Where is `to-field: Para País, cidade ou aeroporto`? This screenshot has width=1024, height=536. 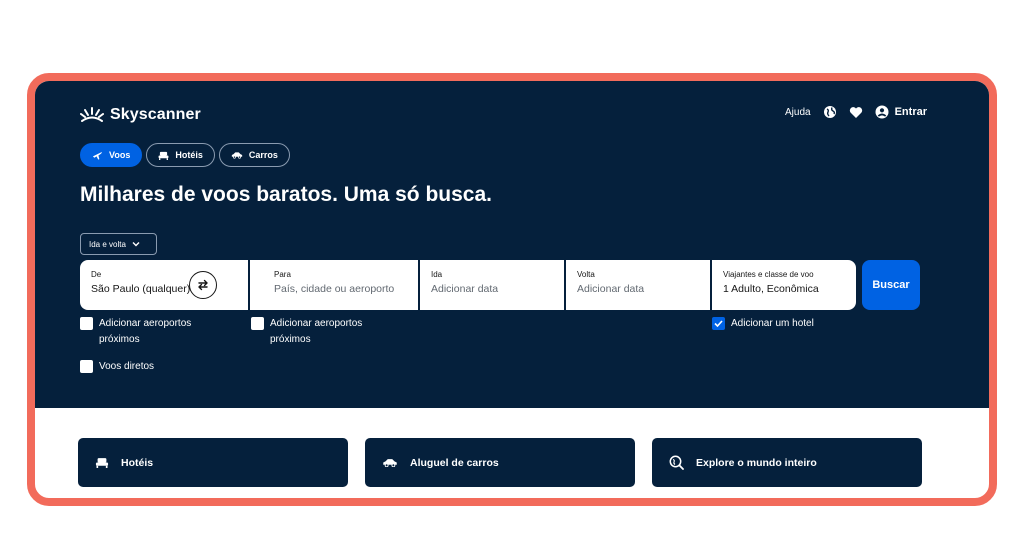
to-field: Para País, cidade ou aeroporto is located at coordinates (334, 285).